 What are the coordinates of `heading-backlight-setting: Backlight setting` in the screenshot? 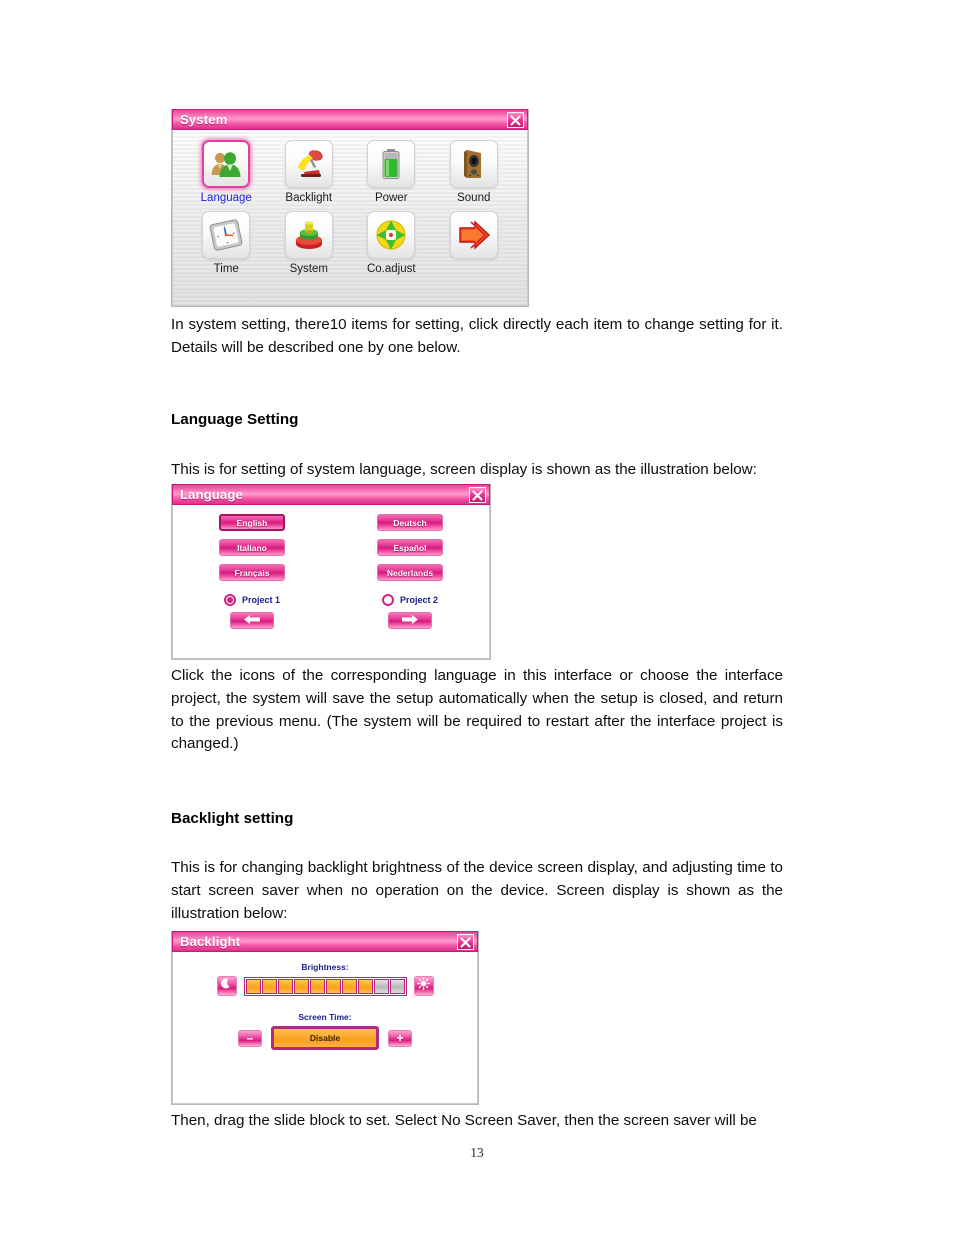 It's located at (232, 818).